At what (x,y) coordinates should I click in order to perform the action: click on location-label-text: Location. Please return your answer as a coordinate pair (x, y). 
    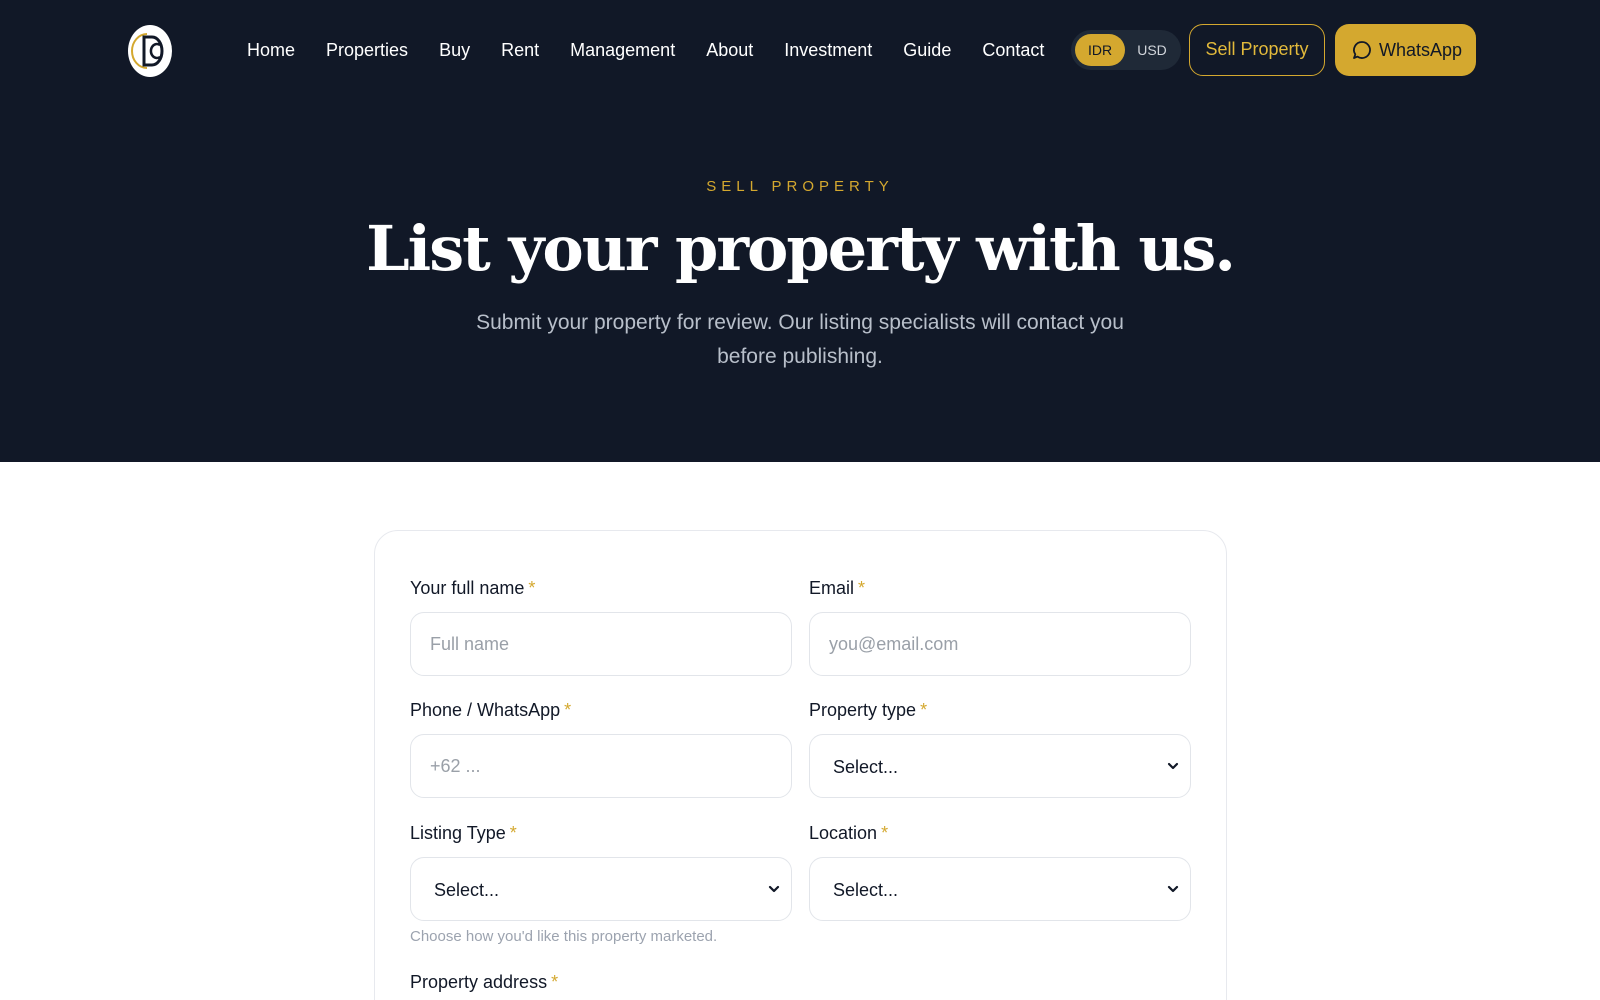
    Looking at the image, I should click on (843, 833).